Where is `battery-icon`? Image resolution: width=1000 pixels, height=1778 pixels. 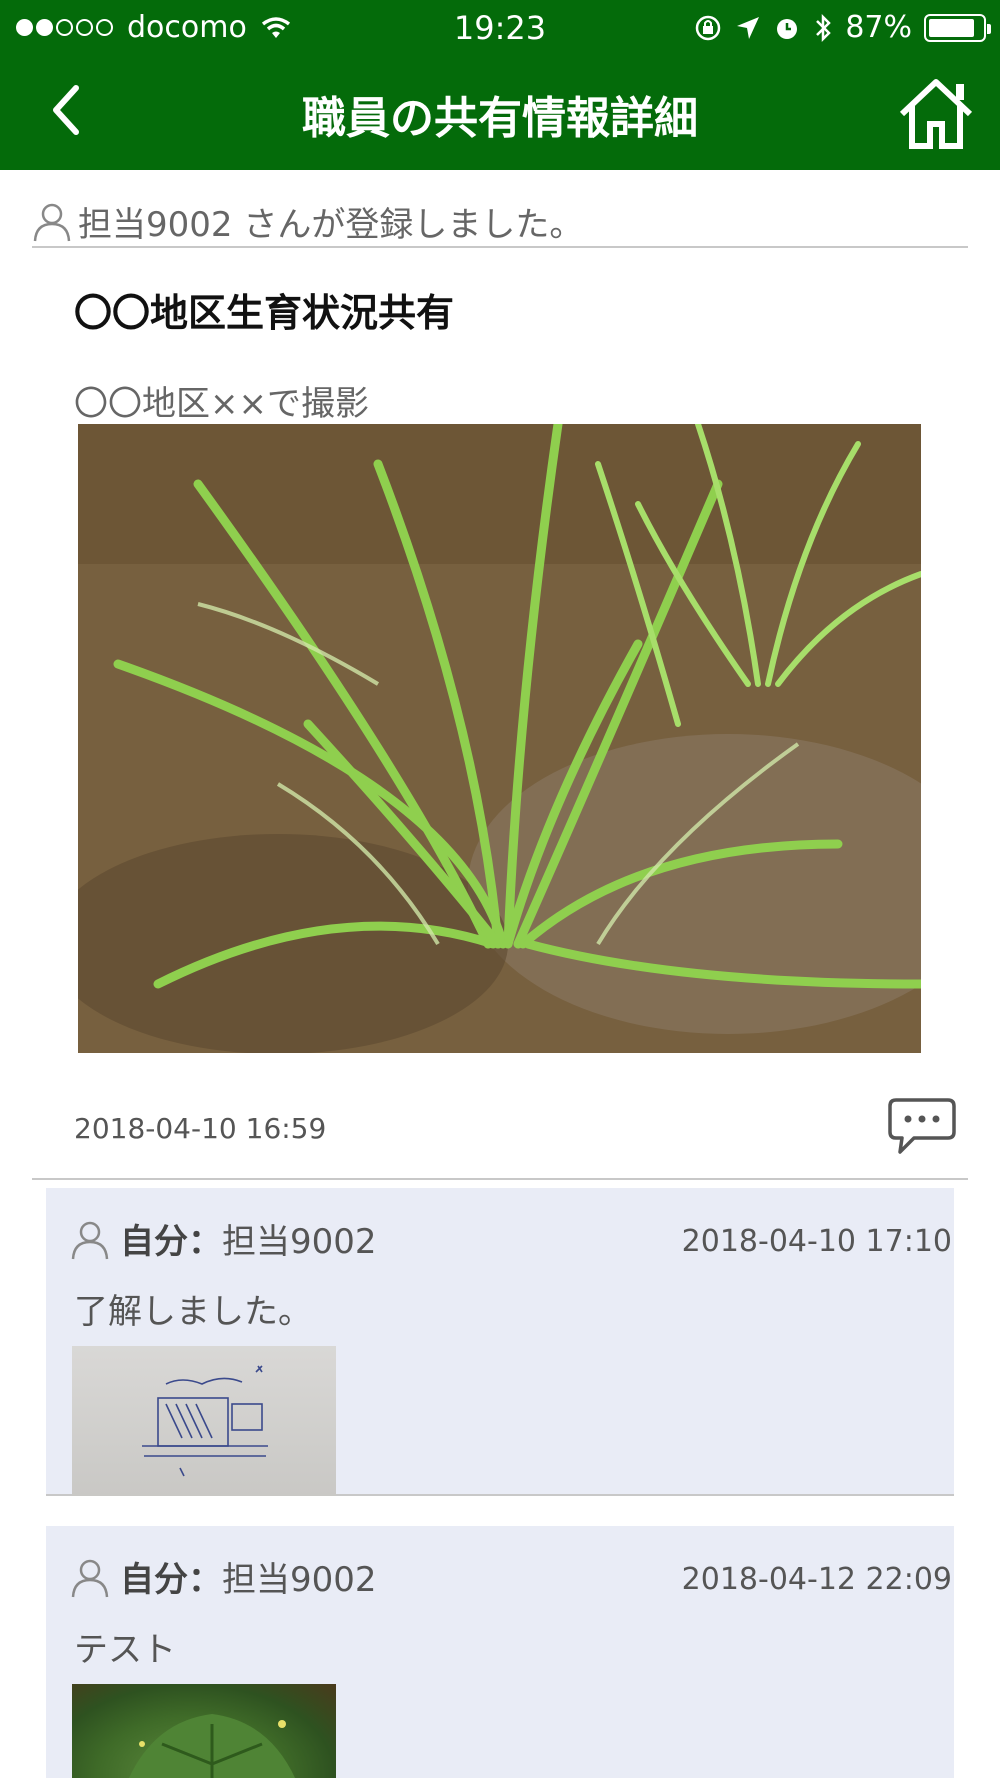
battery-icon is located at coordinates (957, 27).